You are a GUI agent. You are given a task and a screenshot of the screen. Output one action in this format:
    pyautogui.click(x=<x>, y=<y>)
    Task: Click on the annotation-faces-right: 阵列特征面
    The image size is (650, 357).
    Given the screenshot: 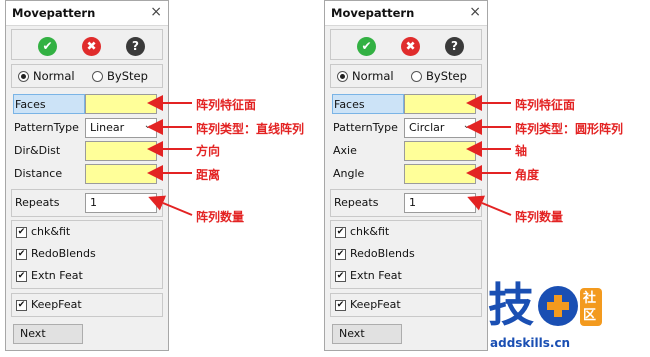 What is the action you would take?
    pyautogui.click(x=545, y=105)
    